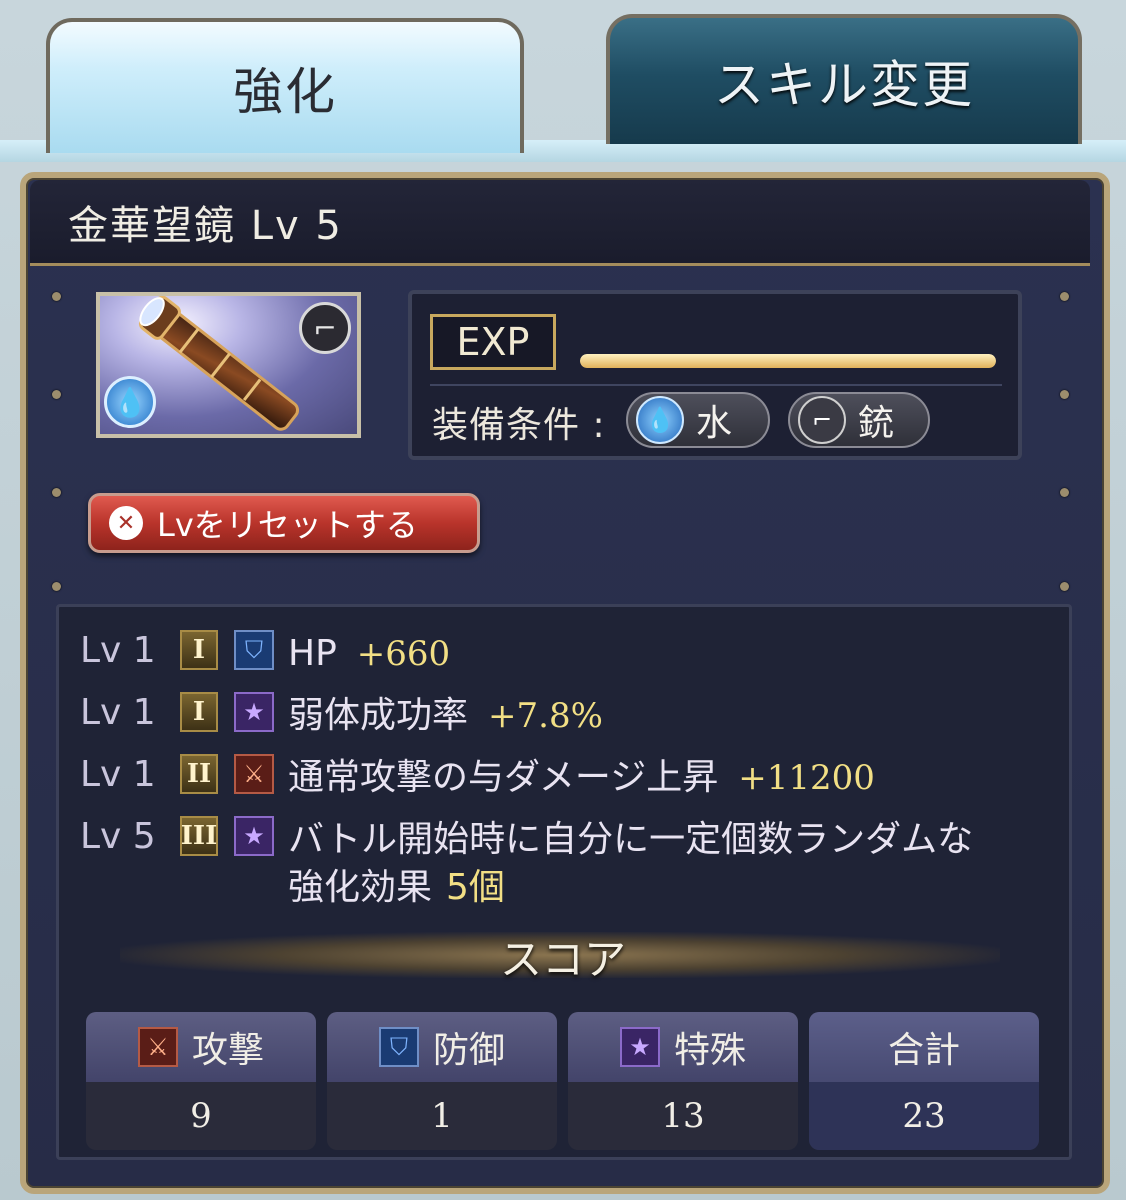  What do you see at coordinates (468, 1050) in the screenshot?
I see `score-label: 防御` at bounding box center [468, 1050].